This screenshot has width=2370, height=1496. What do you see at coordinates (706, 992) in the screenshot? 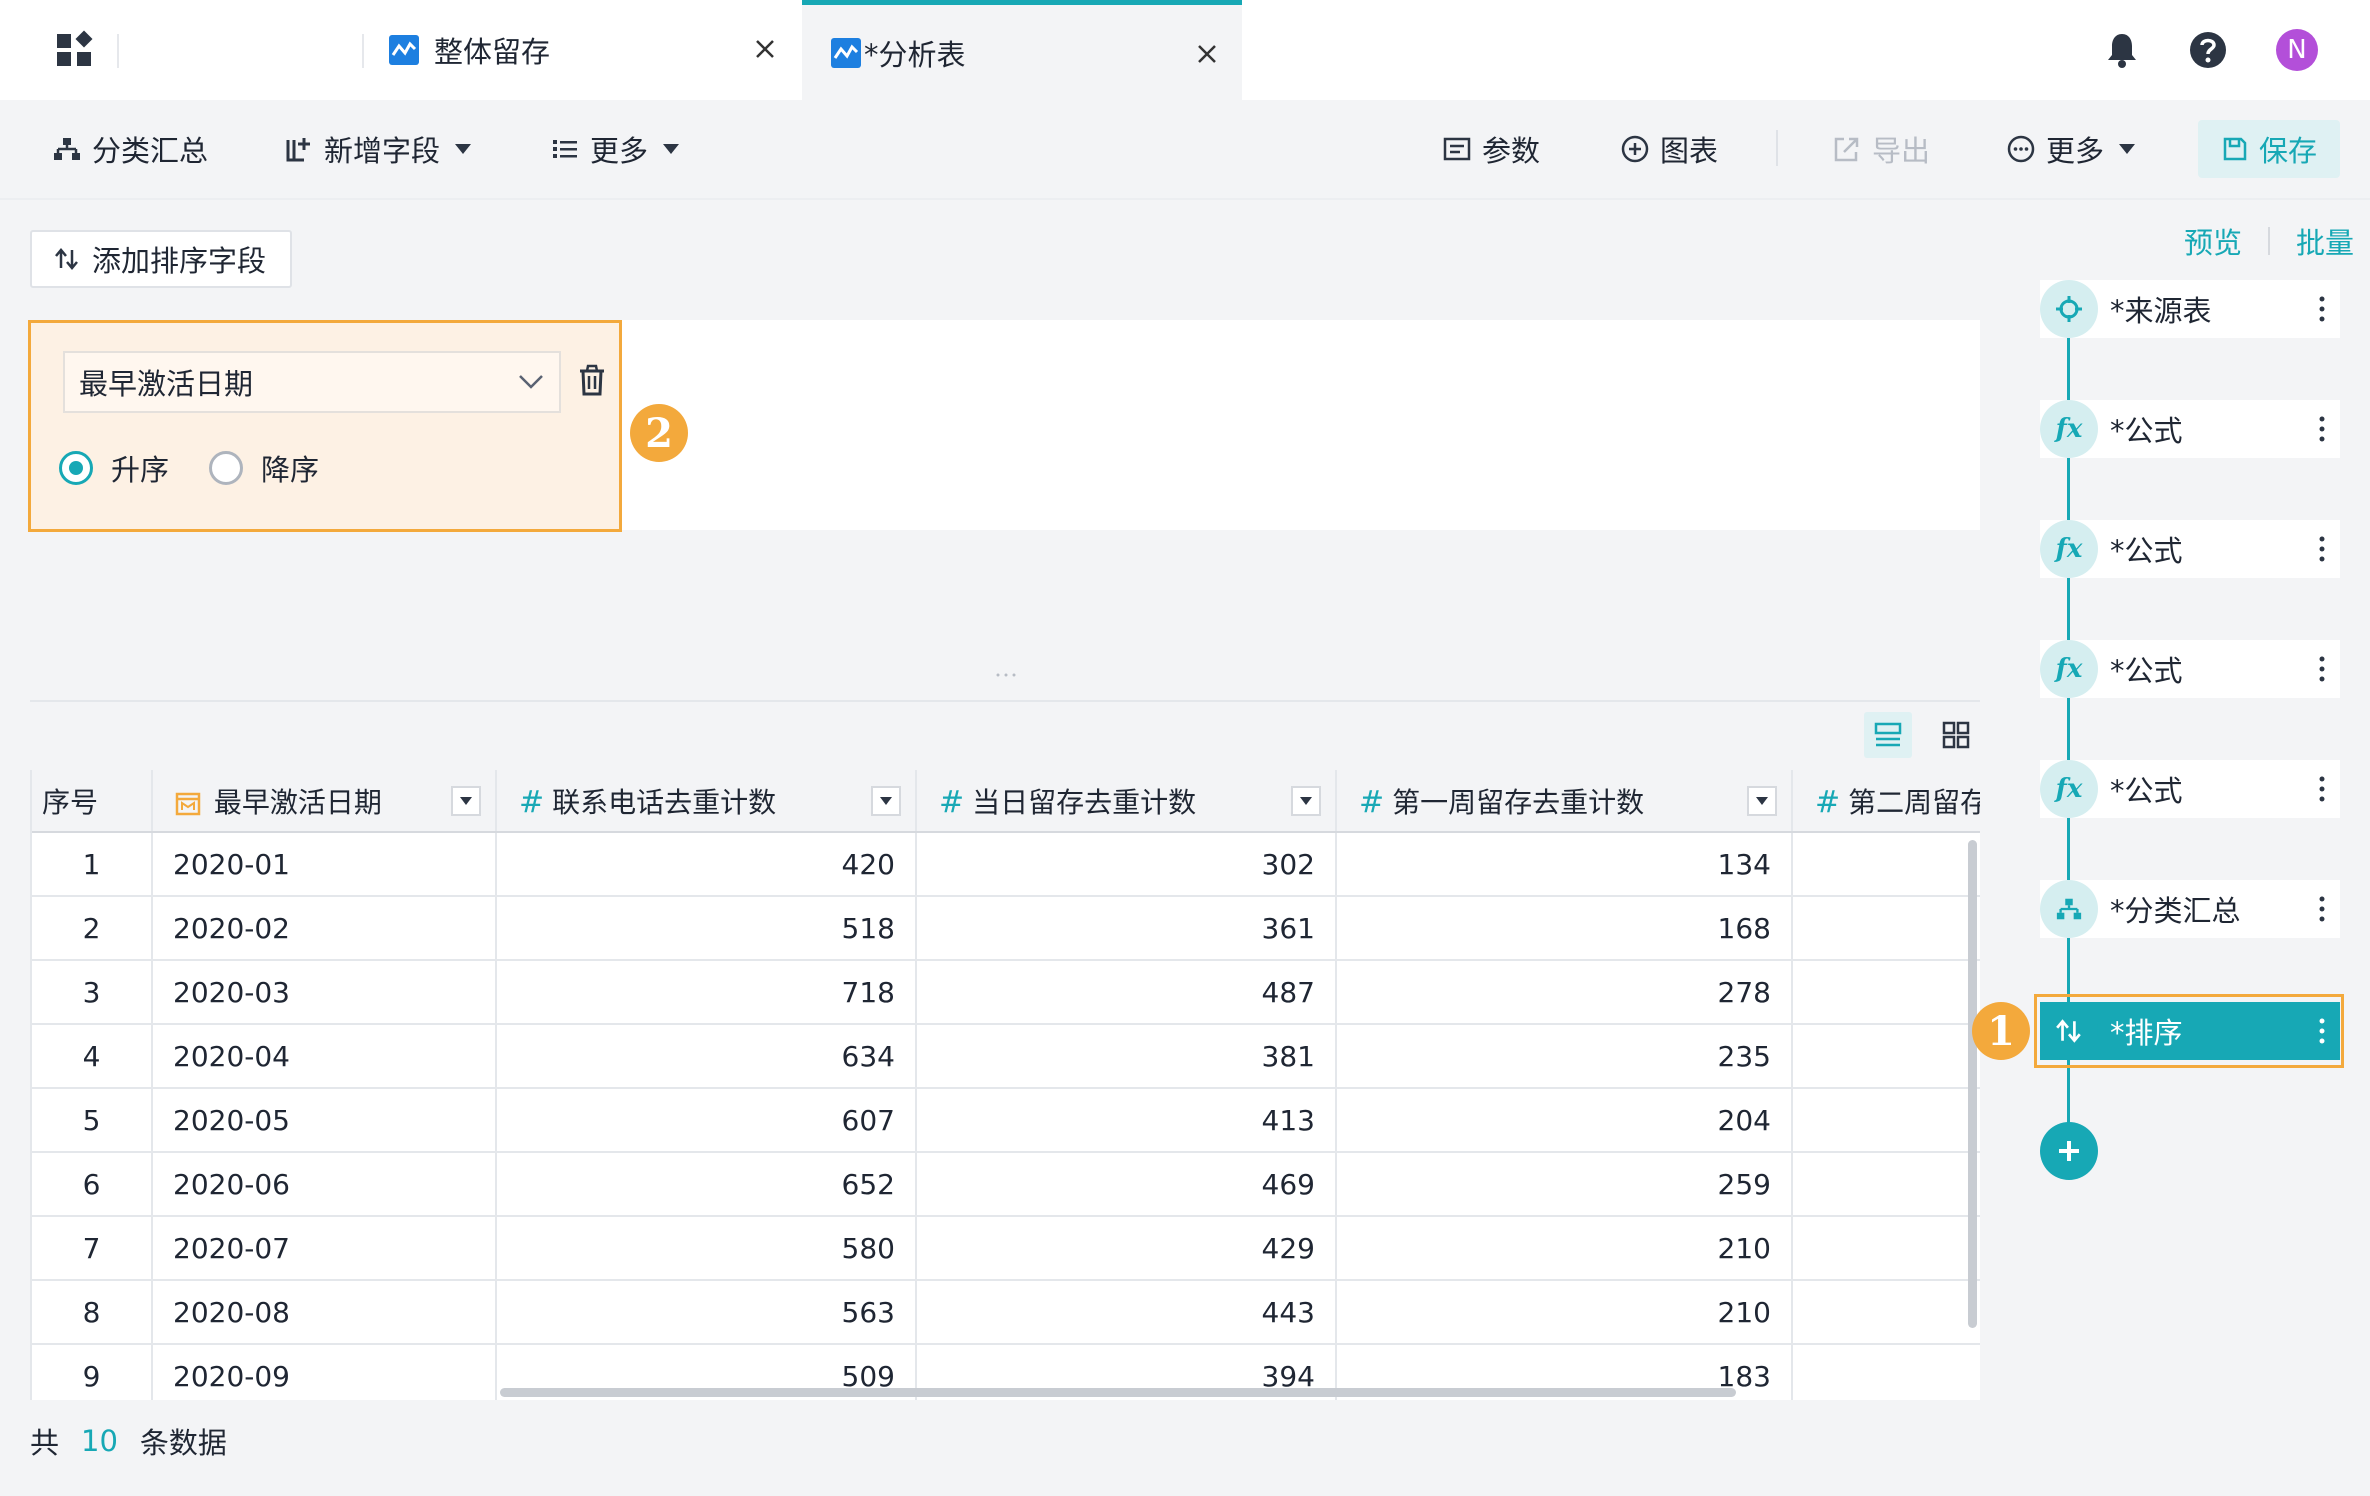
I see `table-cell: 718` at bounding box center [706, 992].